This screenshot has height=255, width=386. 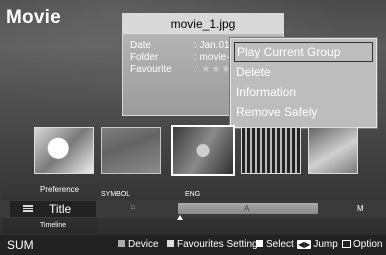 I want to click on footer-select: Select, so click(x=275, y=244).